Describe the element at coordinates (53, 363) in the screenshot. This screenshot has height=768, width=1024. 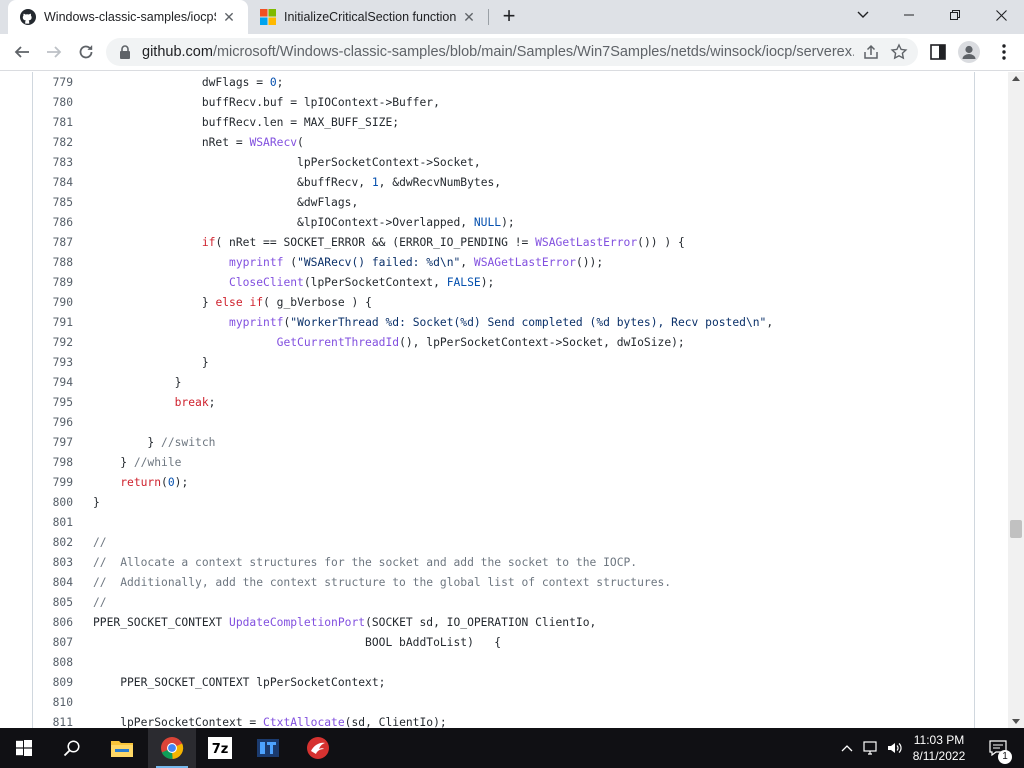
I see `line-number: 793` at that location.